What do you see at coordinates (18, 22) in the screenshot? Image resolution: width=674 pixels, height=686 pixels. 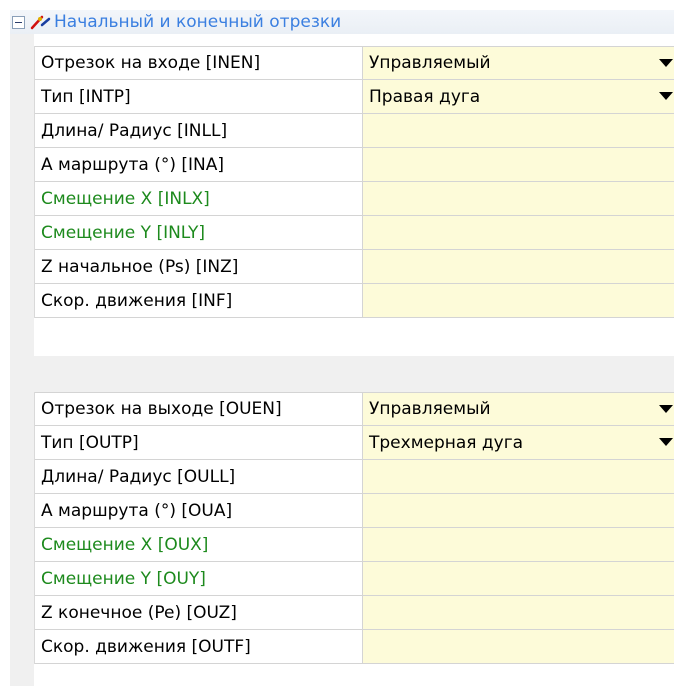 I see `collapse-icon` at bounding box center [18, 22].